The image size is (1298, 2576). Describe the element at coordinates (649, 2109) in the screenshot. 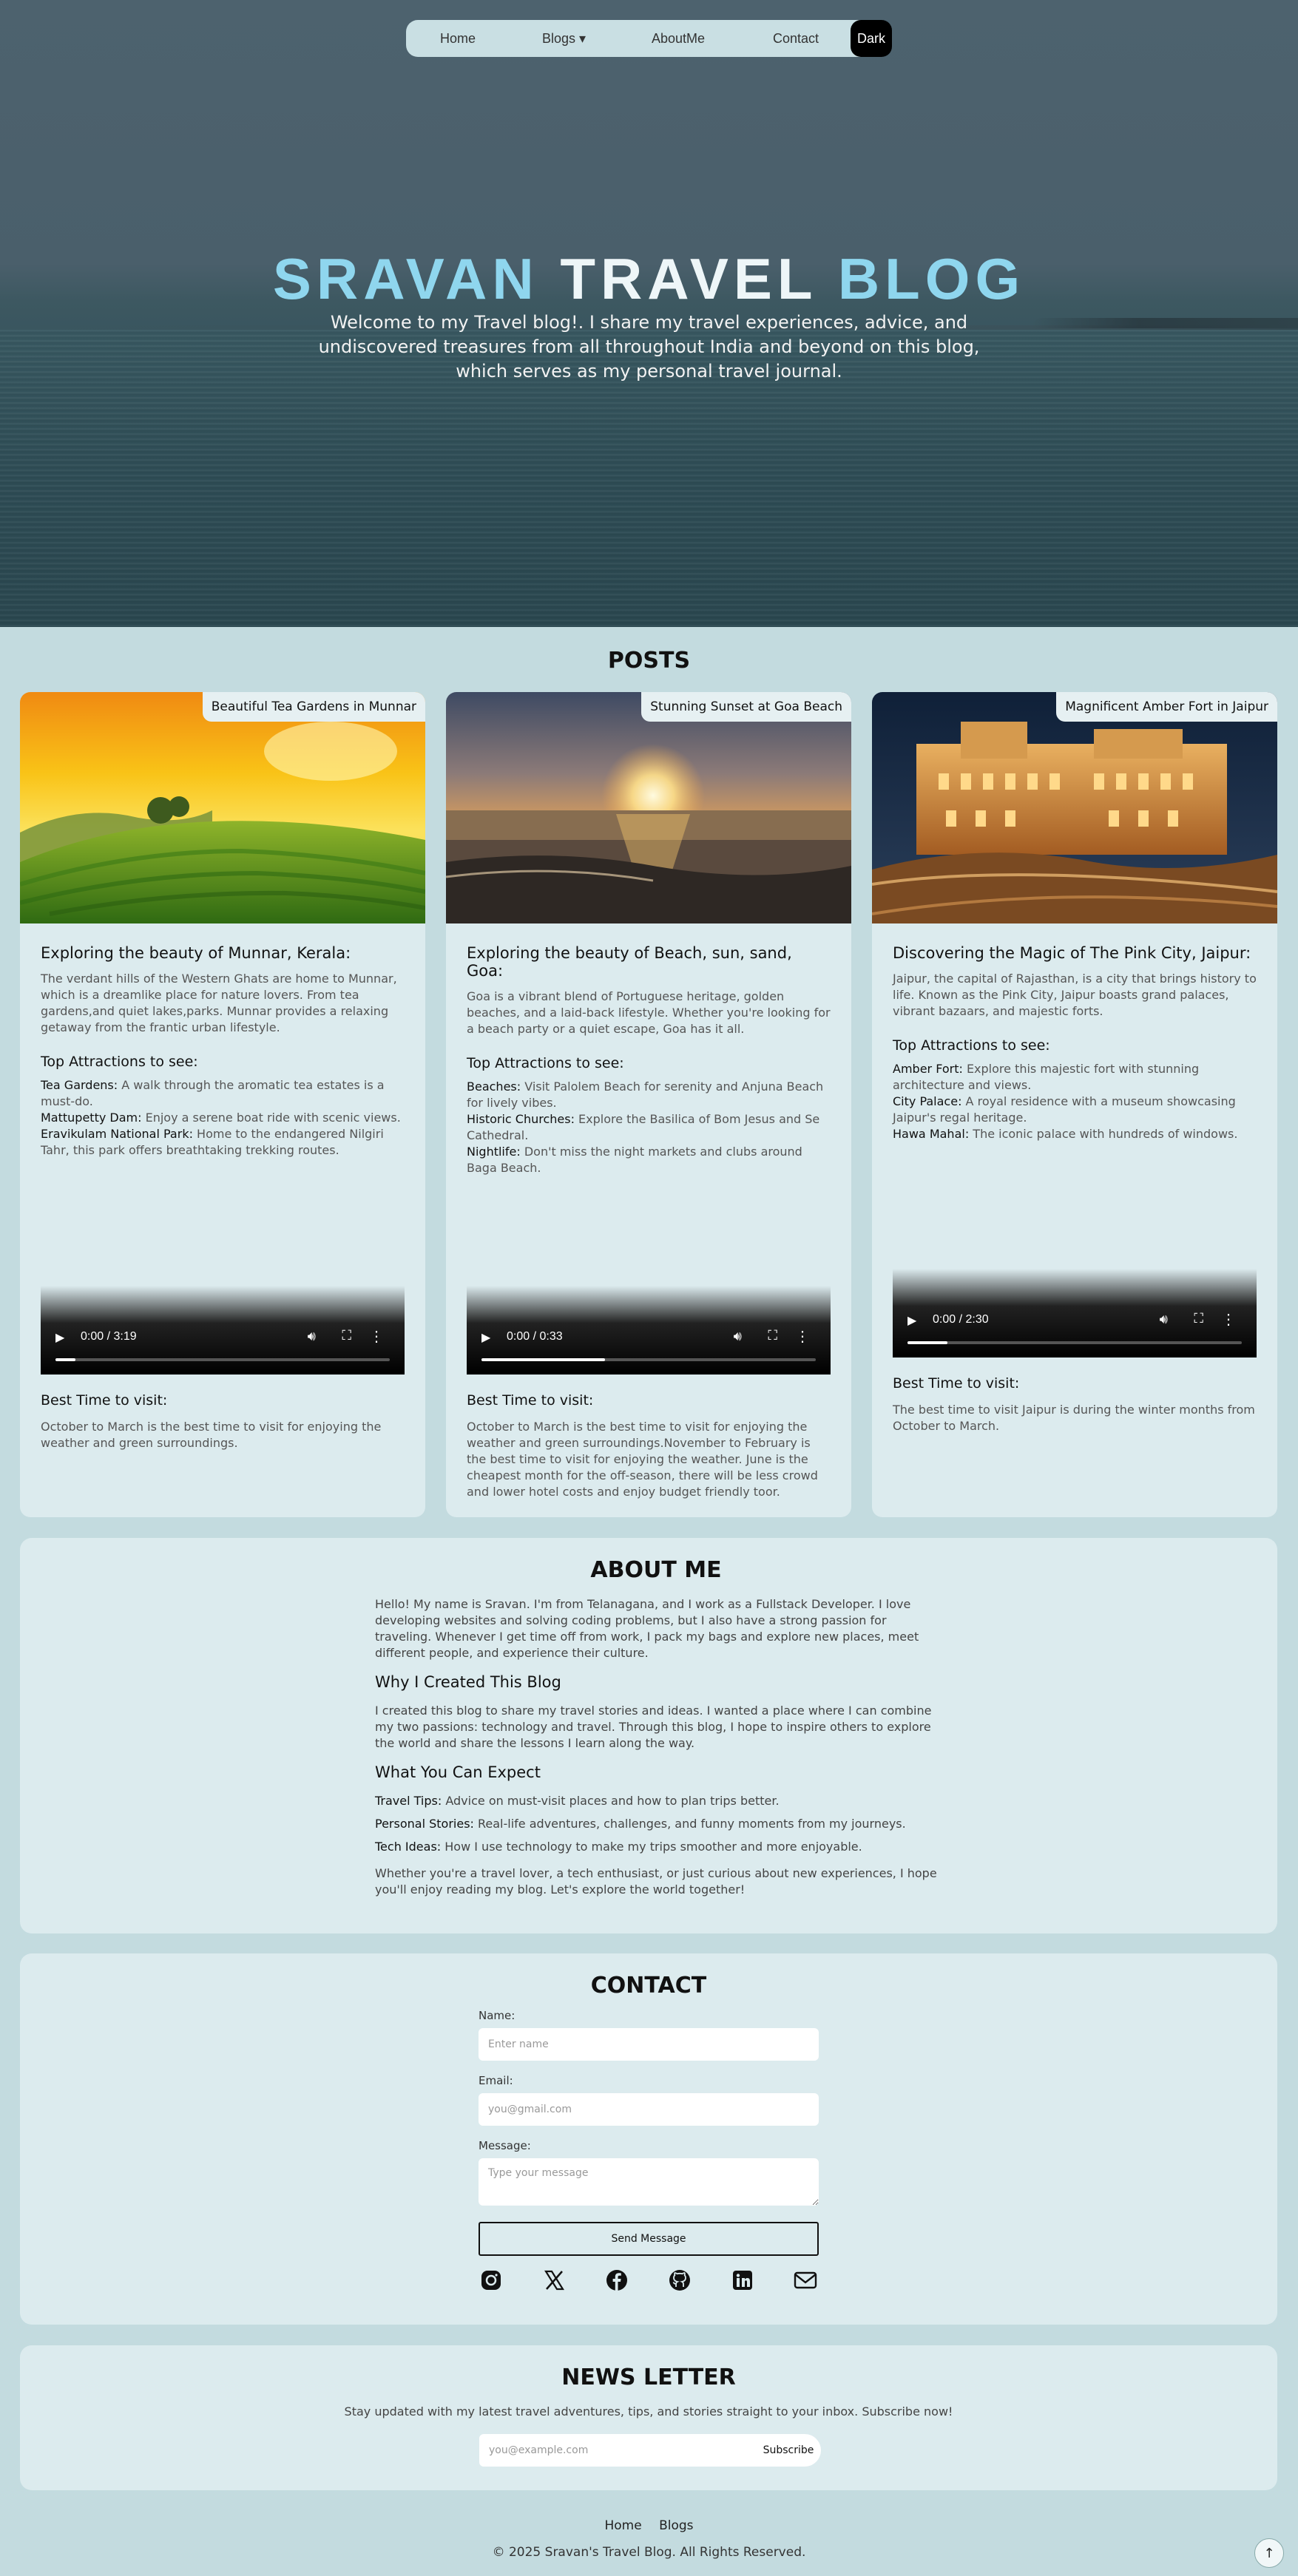

I see `email-field` at that location.